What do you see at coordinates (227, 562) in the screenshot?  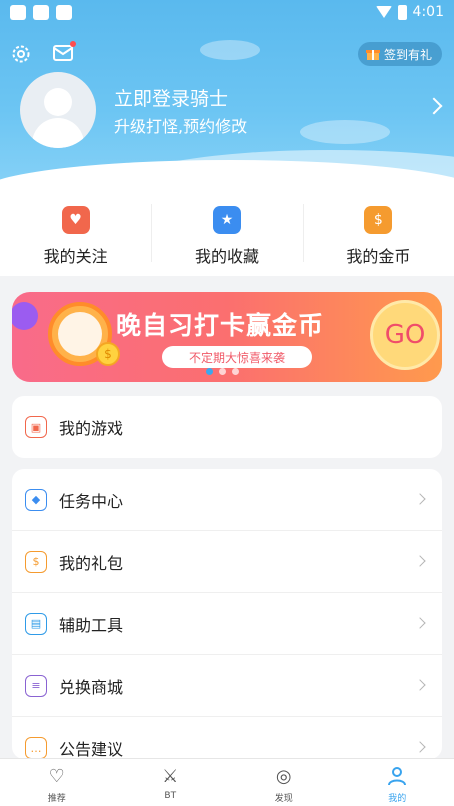 I see `menu-item-gifts: $ 我的礼包` at bounding box center [227, 562].